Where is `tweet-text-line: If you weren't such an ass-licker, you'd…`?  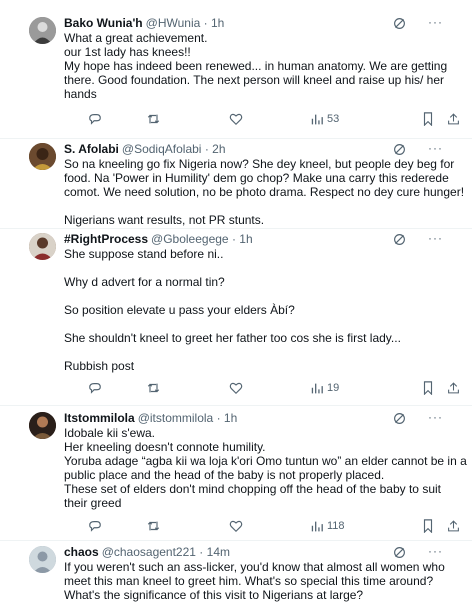 tweet-text-line: If you weren't such an ass-licker, you'd… is located at coordinates (254, 567).